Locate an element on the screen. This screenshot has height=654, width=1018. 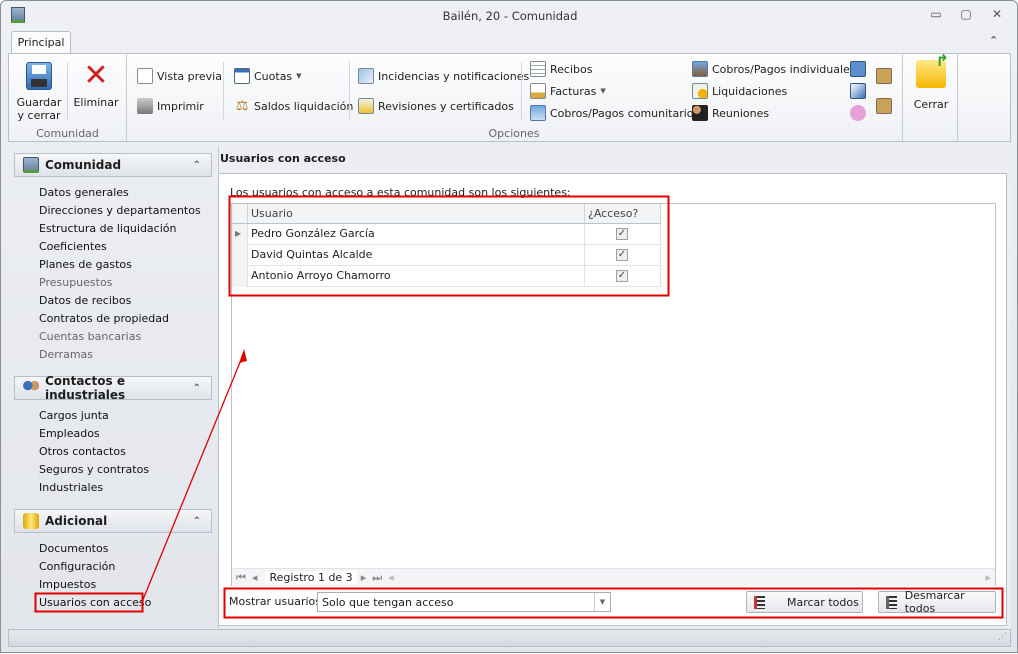
label: Saldos liquidación is located at coordinates (304, 106).